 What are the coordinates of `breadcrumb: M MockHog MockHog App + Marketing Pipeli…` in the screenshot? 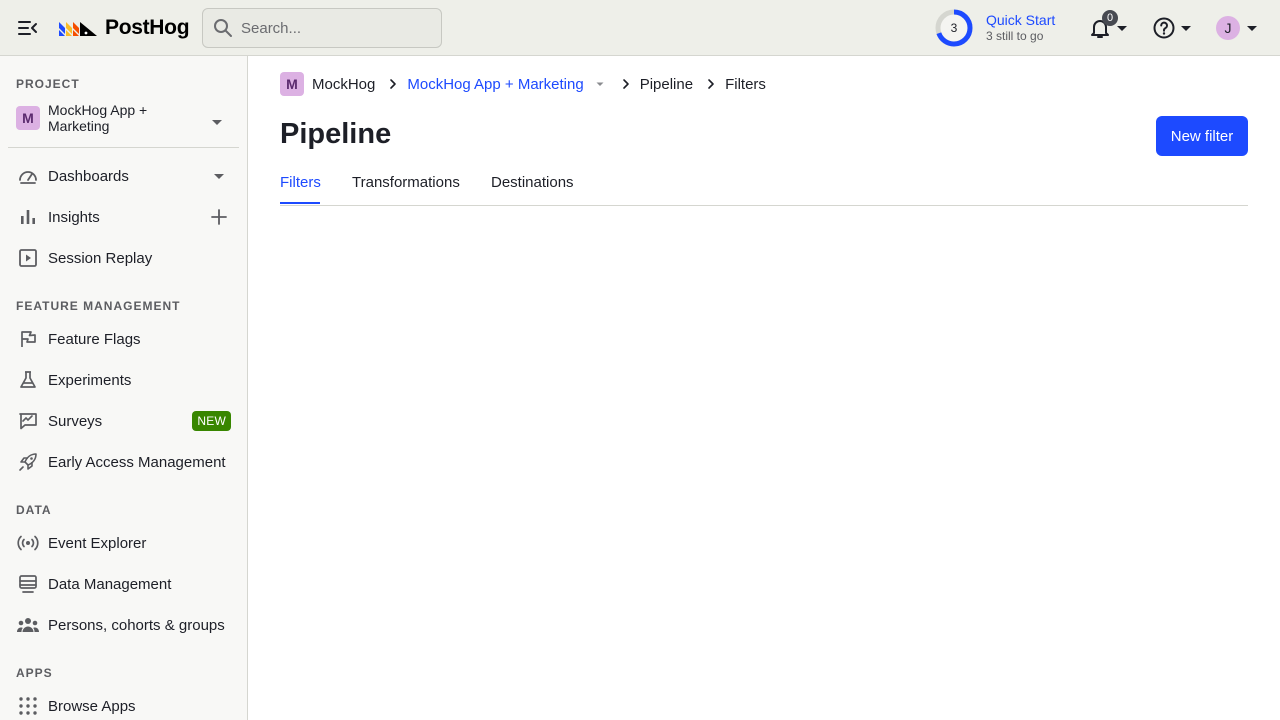 It's located at (523, 84).